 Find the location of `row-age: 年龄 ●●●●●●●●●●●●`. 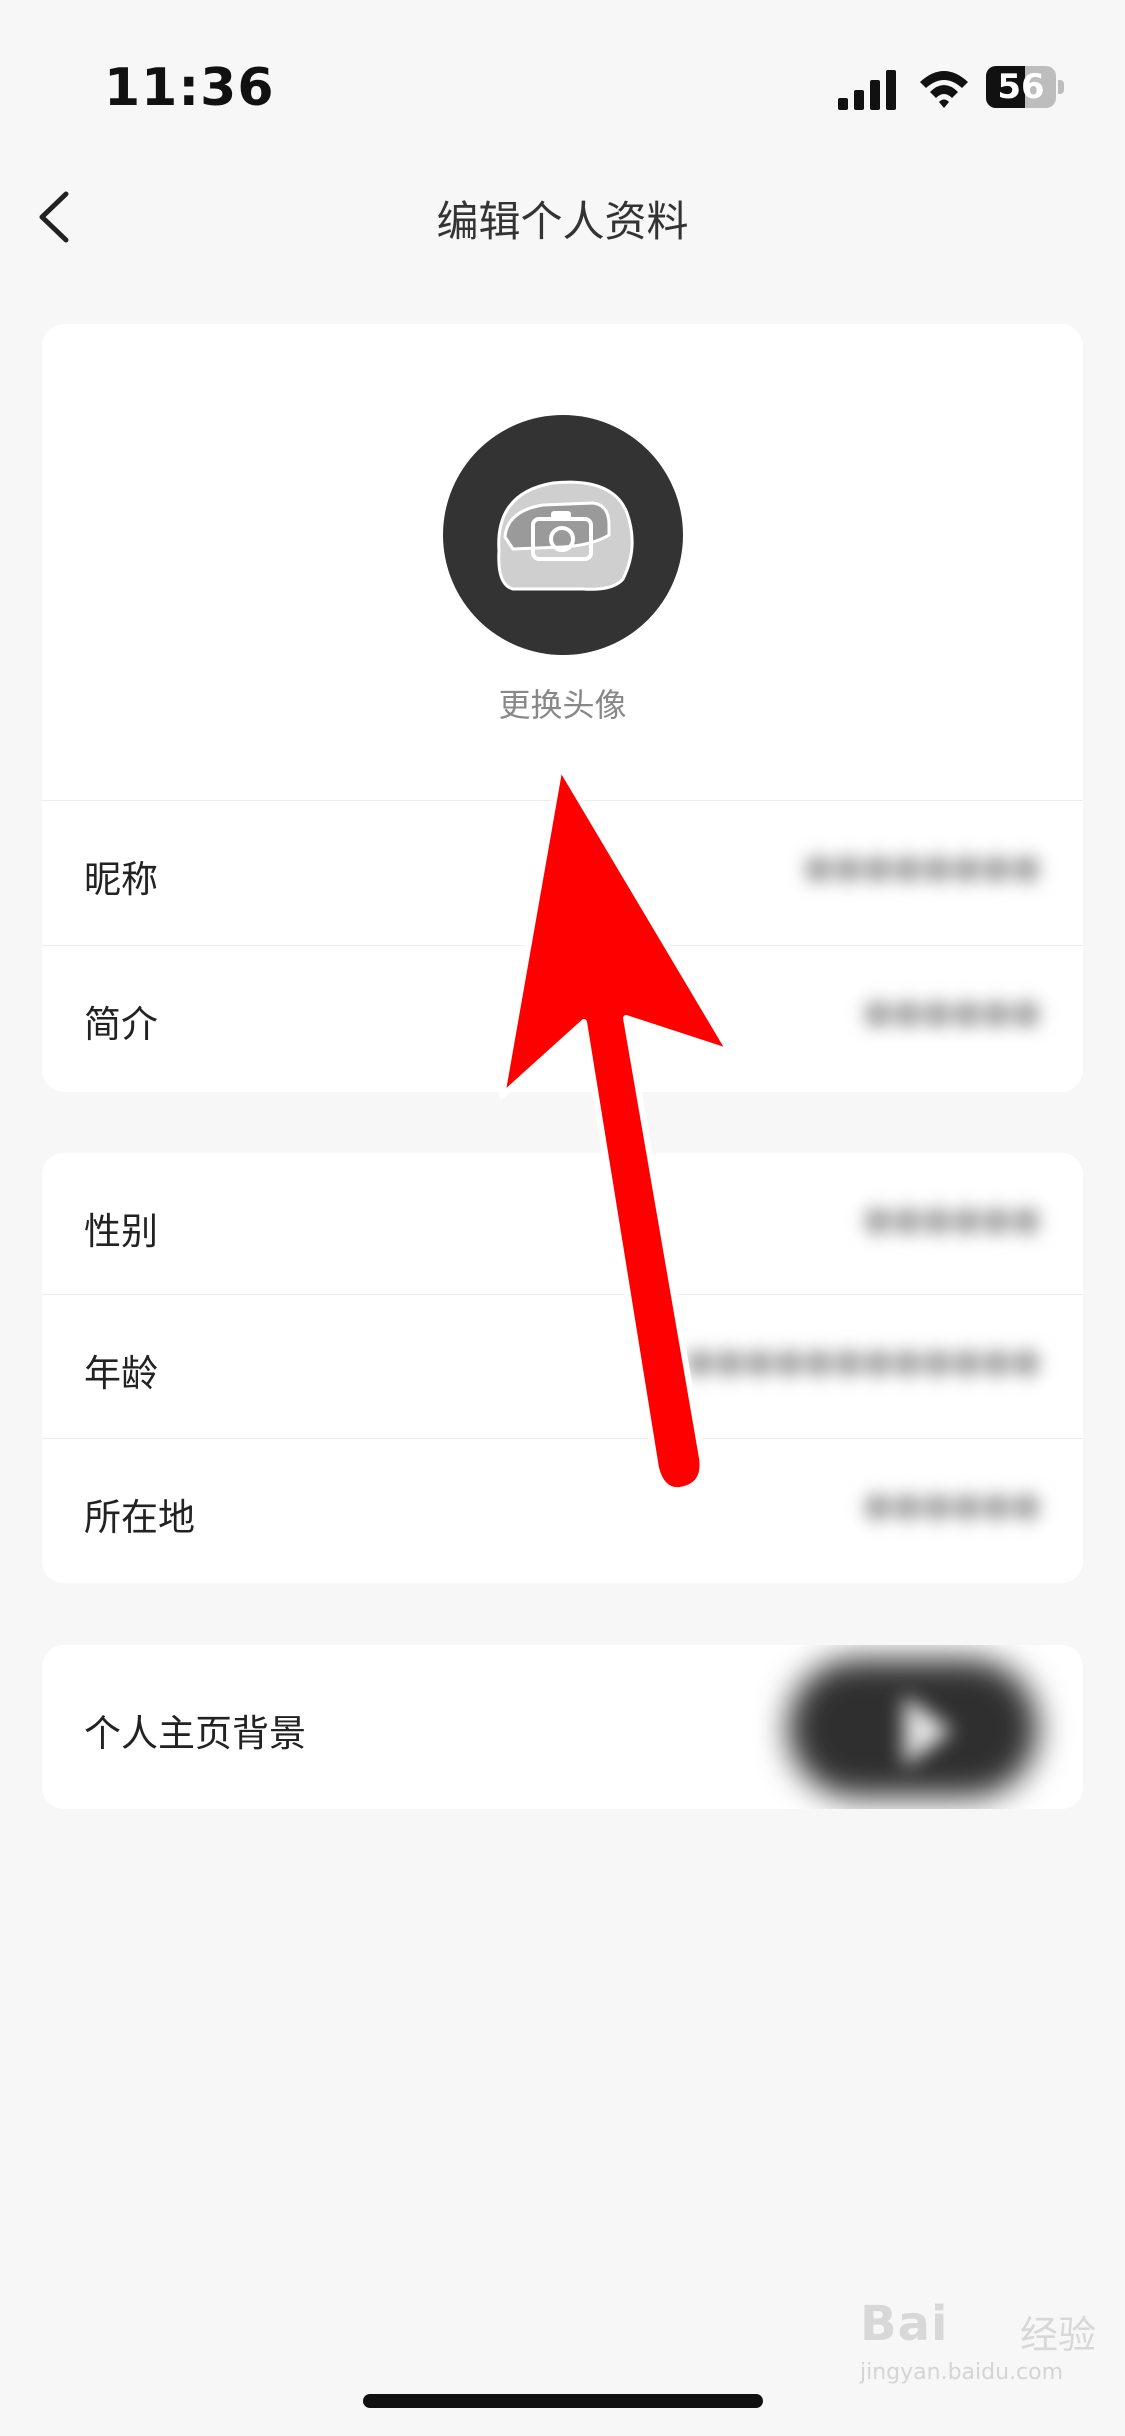

row-age: 年龄 ●●●●●●●●●●●● is located at coordinates (562, 1367).